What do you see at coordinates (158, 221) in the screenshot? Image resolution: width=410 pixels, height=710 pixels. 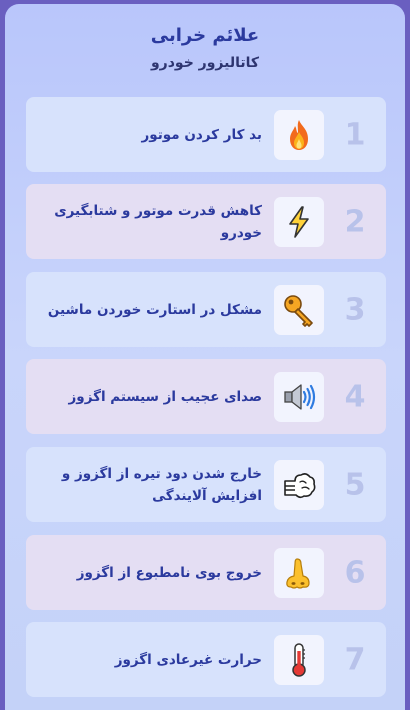 I see `symptom-label: کاهش قدرت موتور و شتابگیری خودرو` at bounding box center [158, 221].